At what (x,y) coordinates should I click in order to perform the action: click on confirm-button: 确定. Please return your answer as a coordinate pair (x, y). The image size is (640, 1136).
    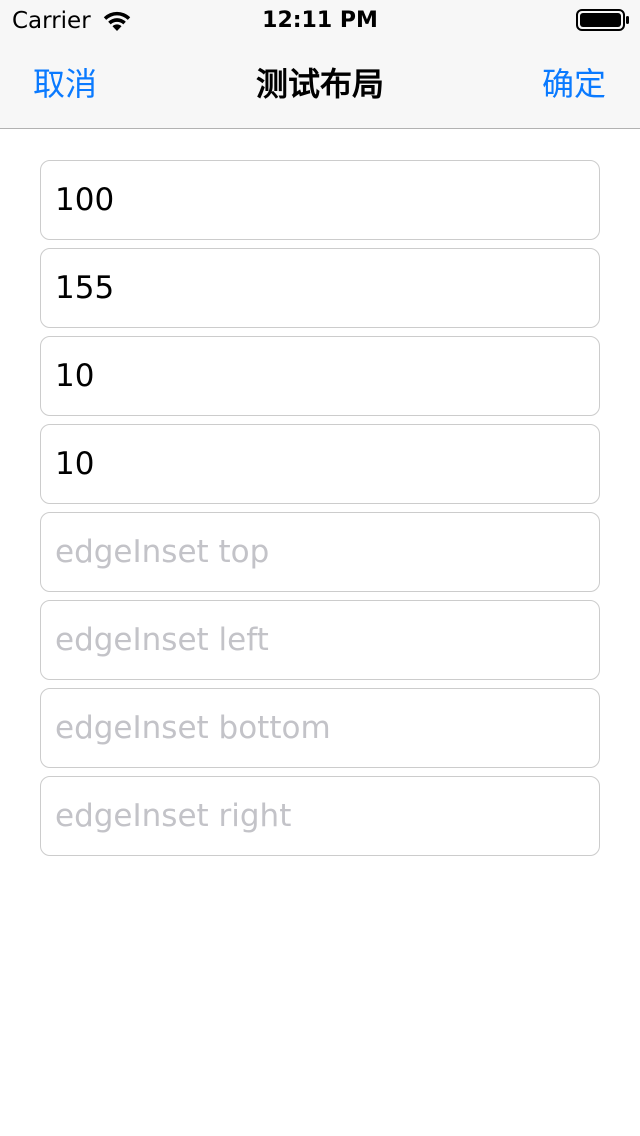
    Looking at the image, I should click on (574, 84).